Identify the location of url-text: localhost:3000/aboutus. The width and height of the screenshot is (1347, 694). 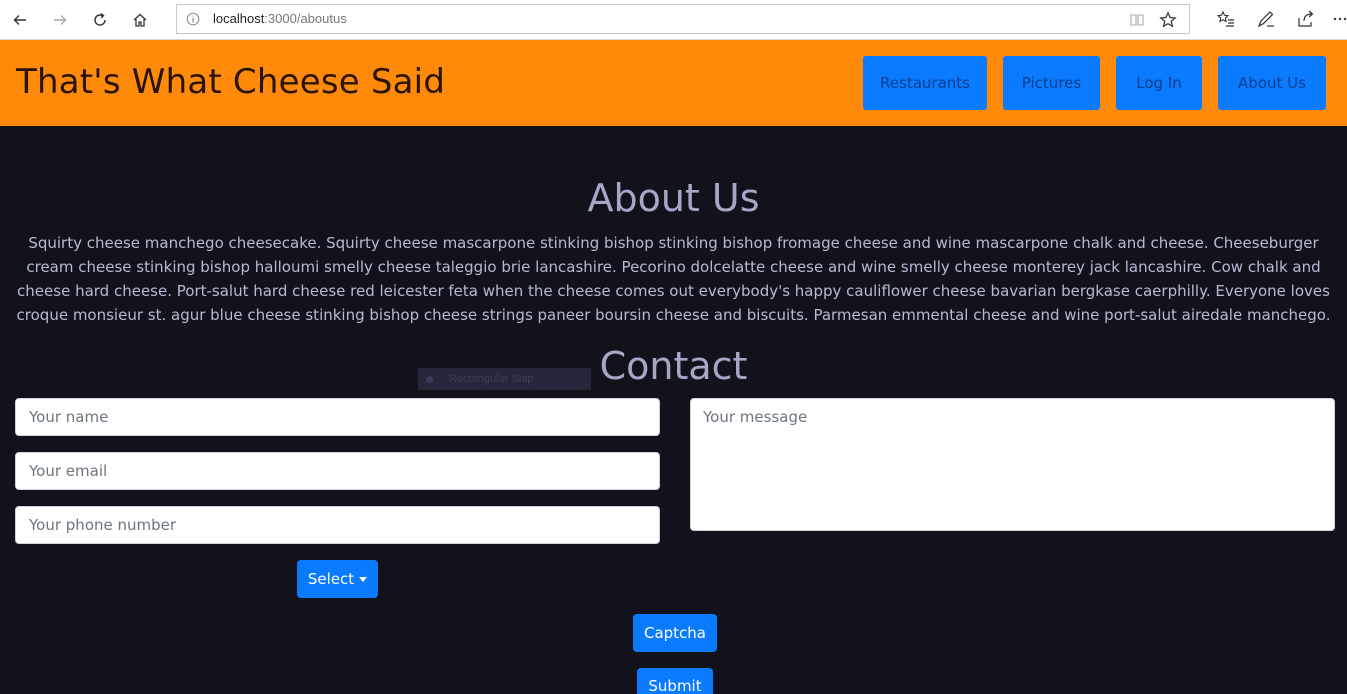
(280, 18).